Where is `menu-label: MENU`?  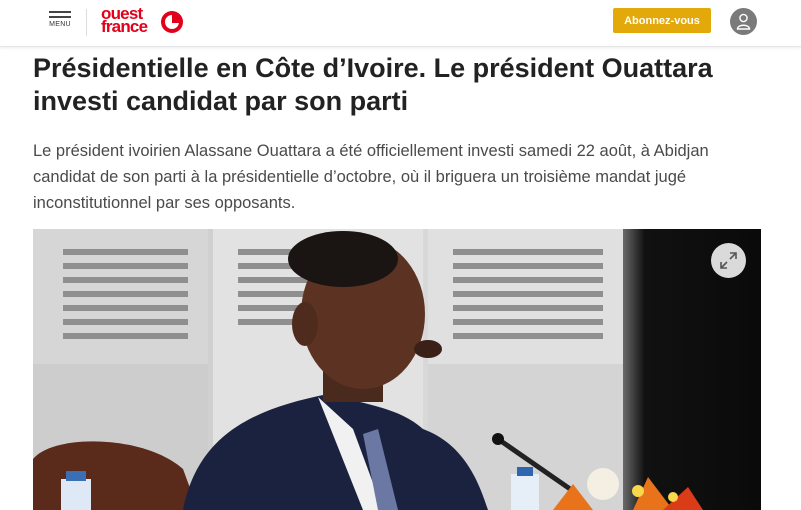
menu-label: MENU is located at coordinates (60, 24).